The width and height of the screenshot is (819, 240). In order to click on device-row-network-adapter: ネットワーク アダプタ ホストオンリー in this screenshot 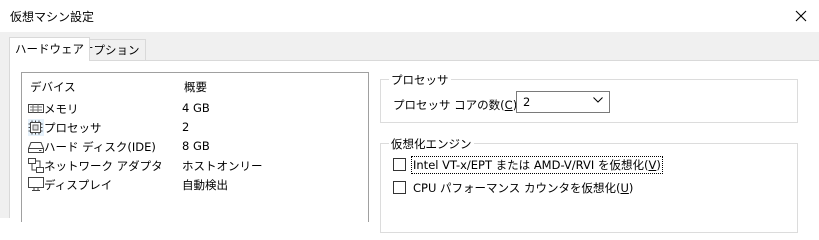, I will do `click(195, 165)`.